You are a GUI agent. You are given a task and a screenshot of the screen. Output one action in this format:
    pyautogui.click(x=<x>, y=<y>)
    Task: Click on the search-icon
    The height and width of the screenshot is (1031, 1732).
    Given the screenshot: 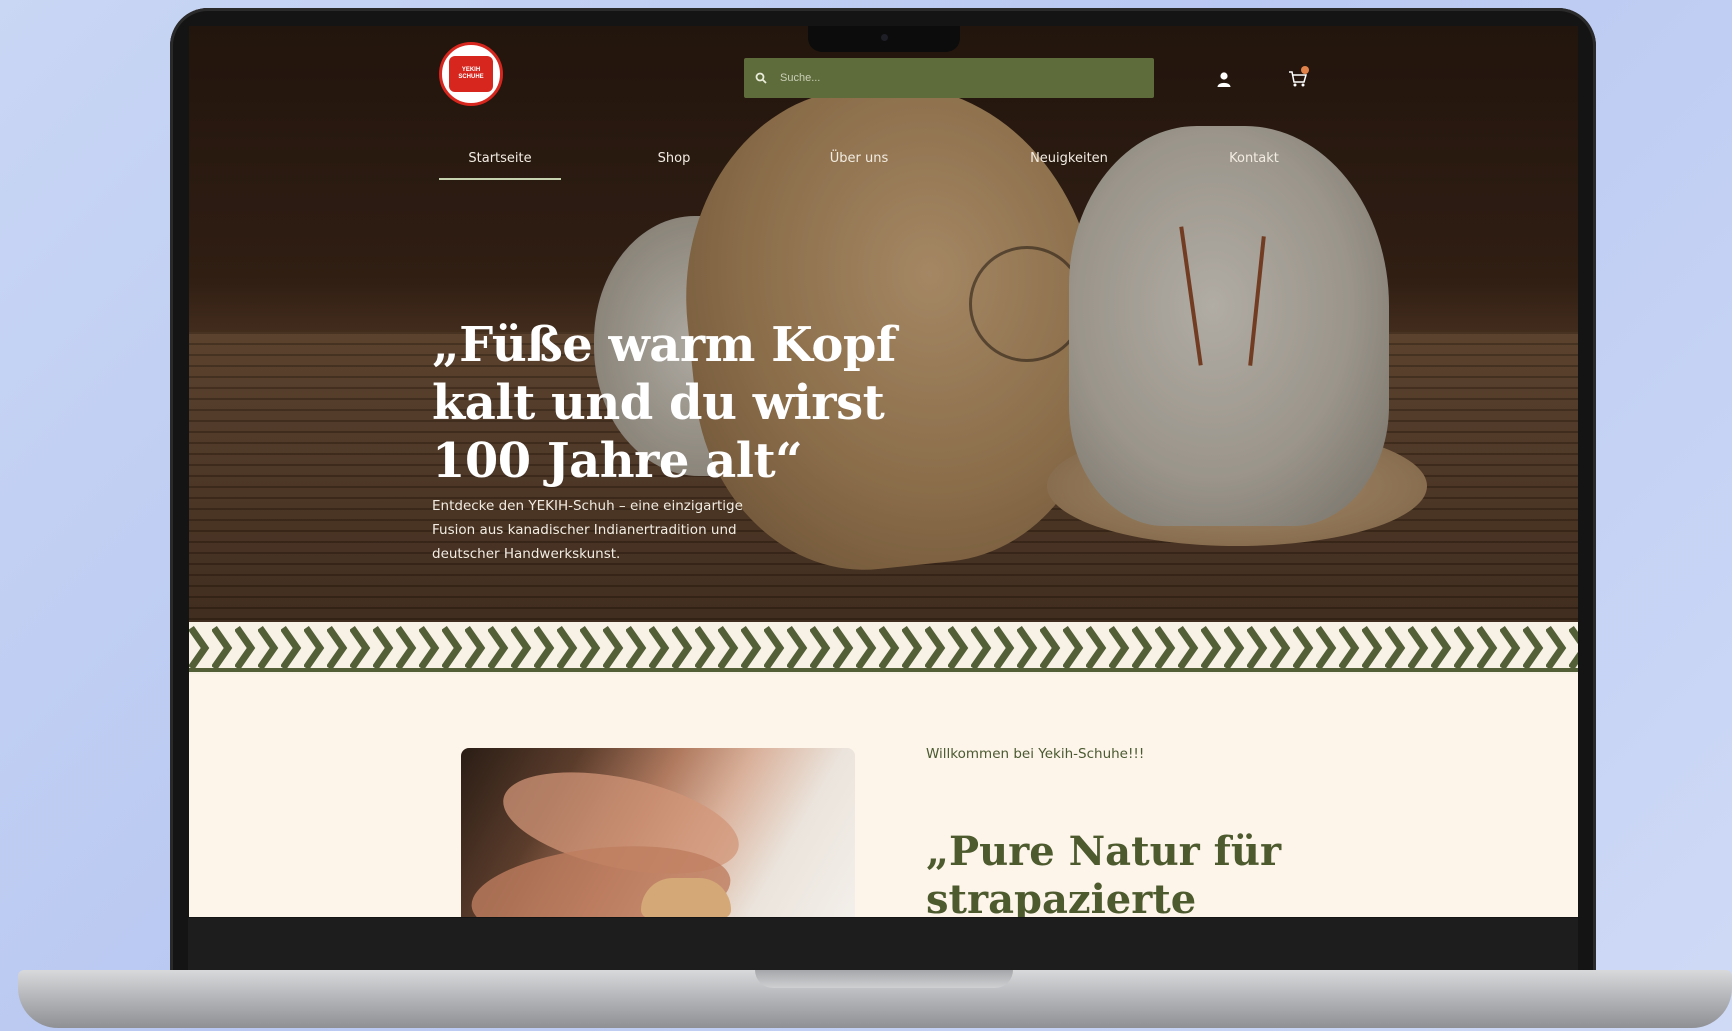 What is the action you would take?
    pyautogui.click(x=761, y=78)
    